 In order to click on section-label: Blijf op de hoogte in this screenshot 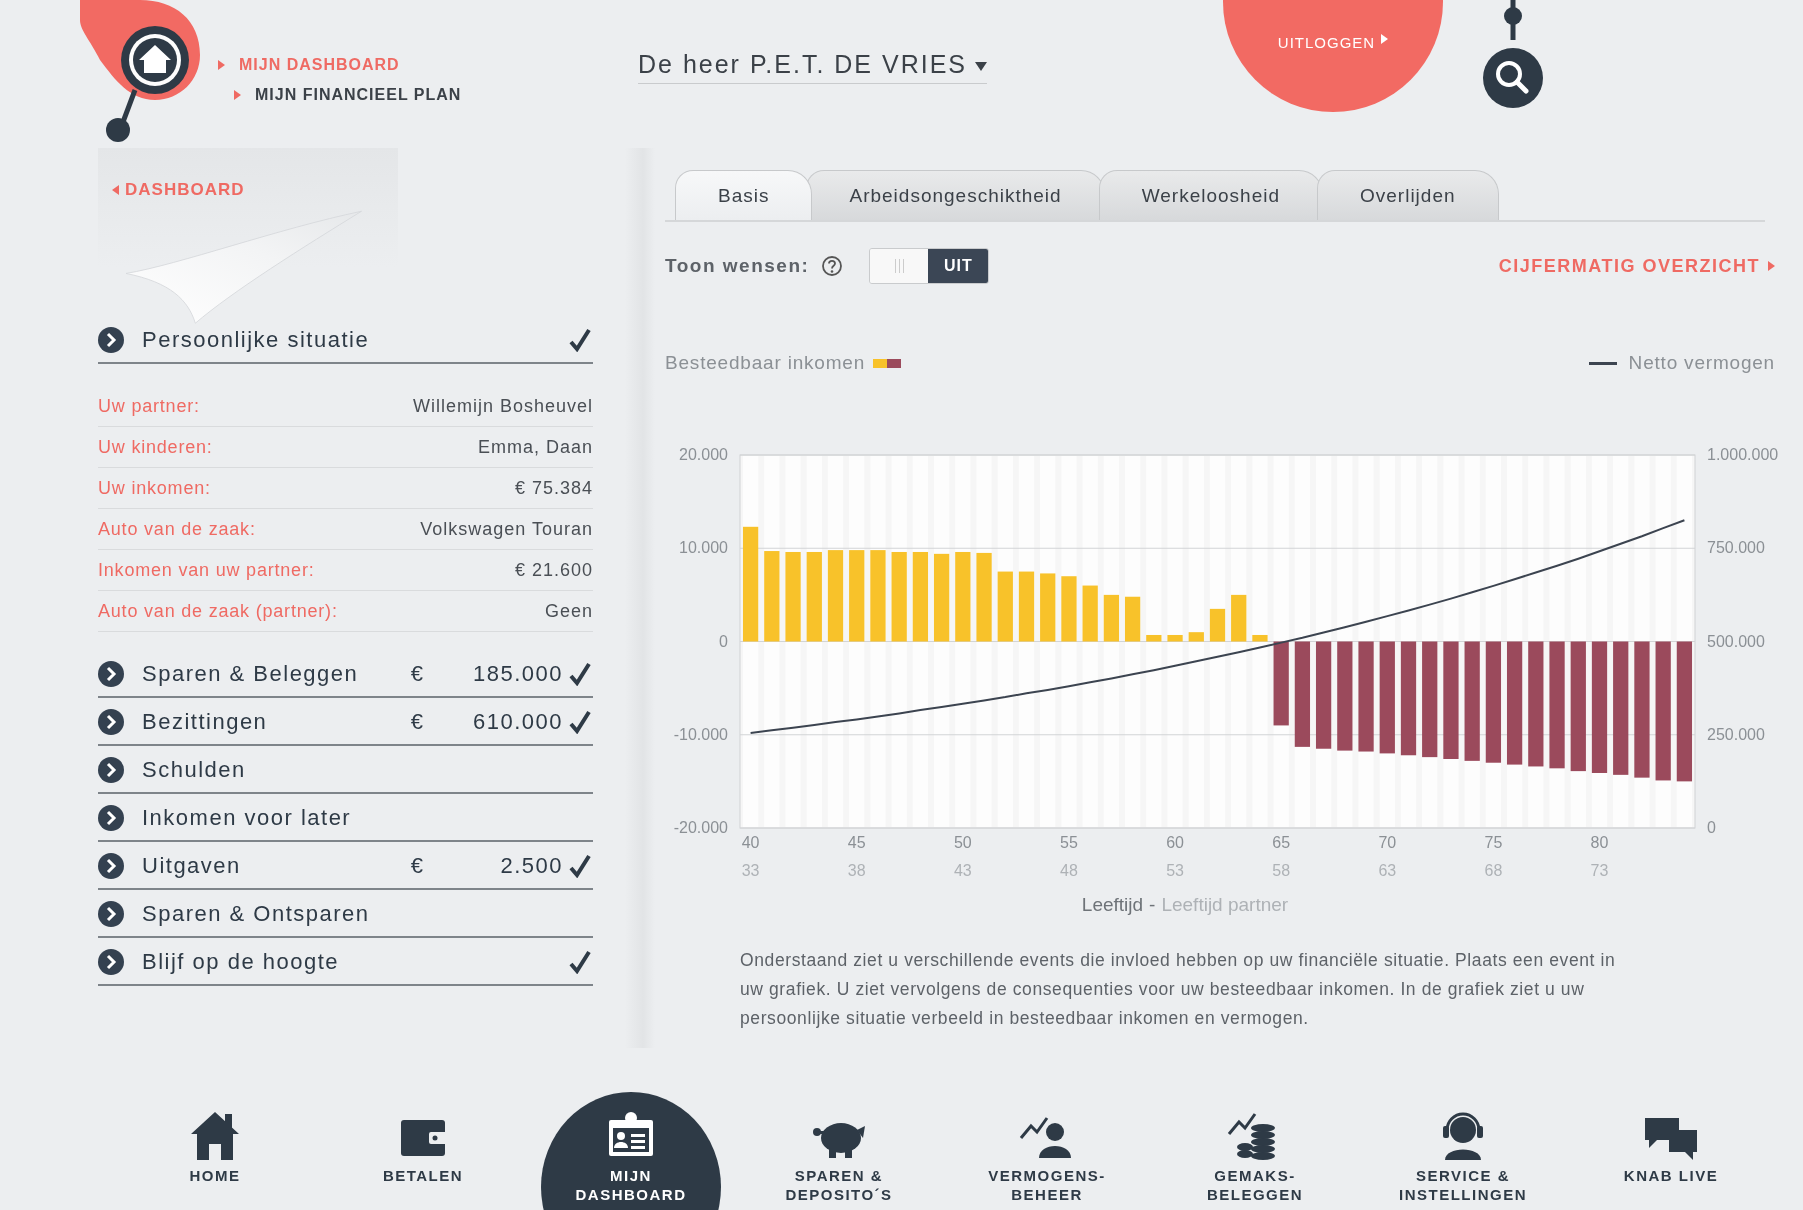, I will do `click(241, 962)`.